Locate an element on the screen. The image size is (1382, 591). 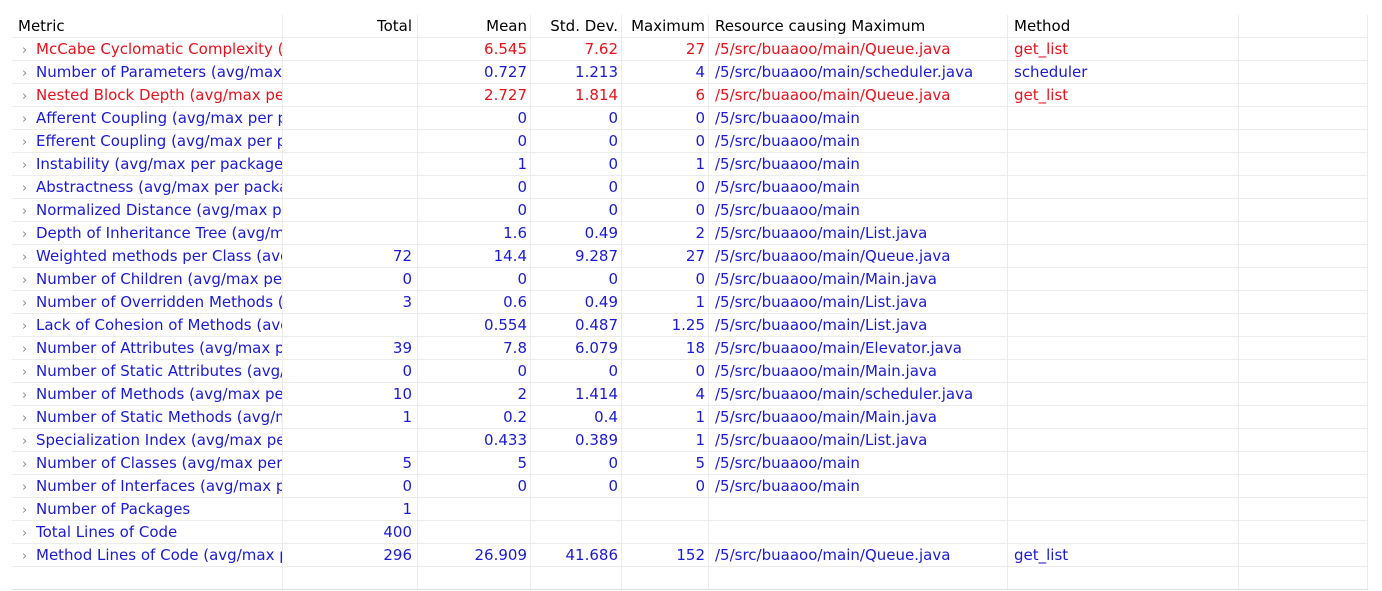
maximum-cell: 2 is located at coordinates (665, 233).